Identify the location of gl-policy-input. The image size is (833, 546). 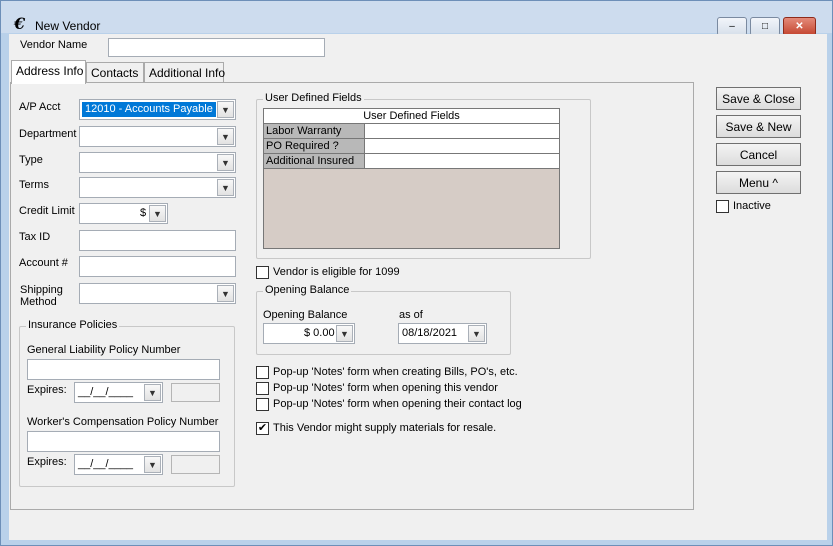
(123, 369).